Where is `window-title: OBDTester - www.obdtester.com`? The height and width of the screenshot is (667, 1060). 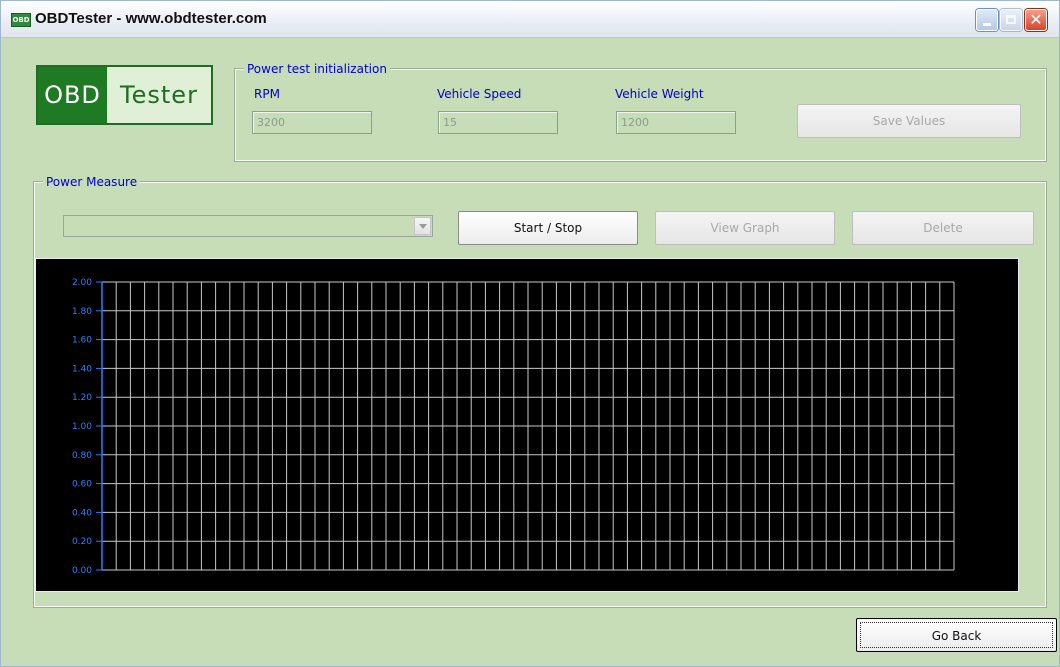
window-title: OBDTester - www.obdtester.com is located at coordinates (151, 18).